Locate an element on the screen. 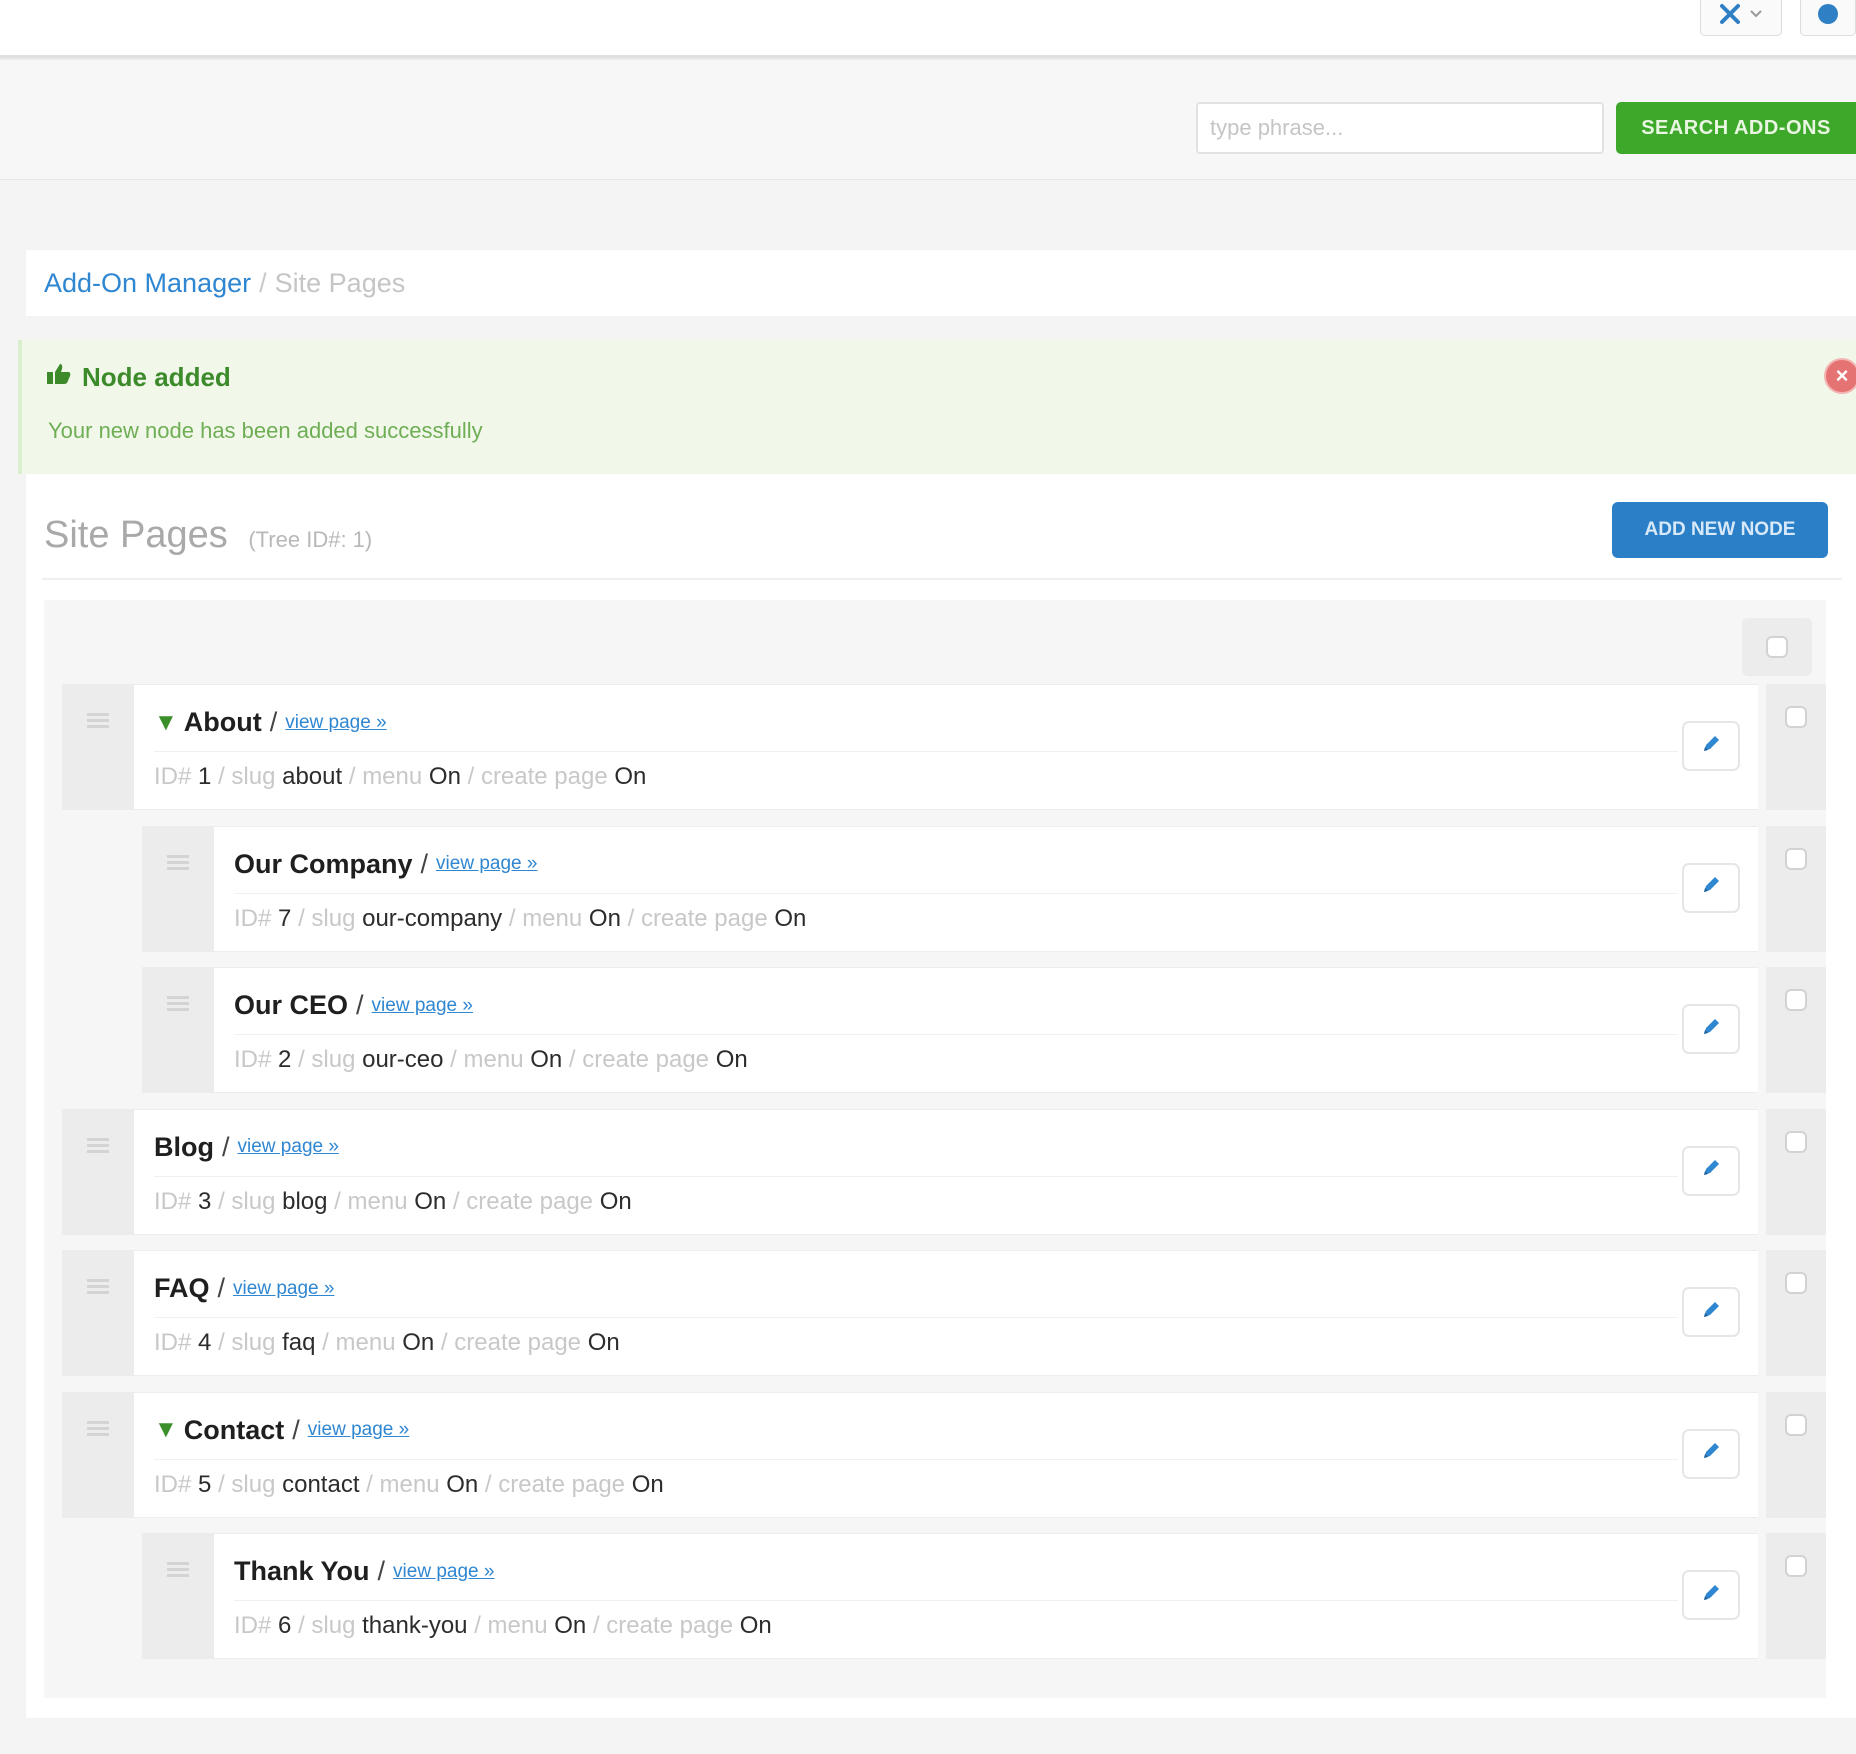 Image resolution: width=1856 pixels, height=1754 pixels. chevron-down-icon is located at coordinates (1756, 14).